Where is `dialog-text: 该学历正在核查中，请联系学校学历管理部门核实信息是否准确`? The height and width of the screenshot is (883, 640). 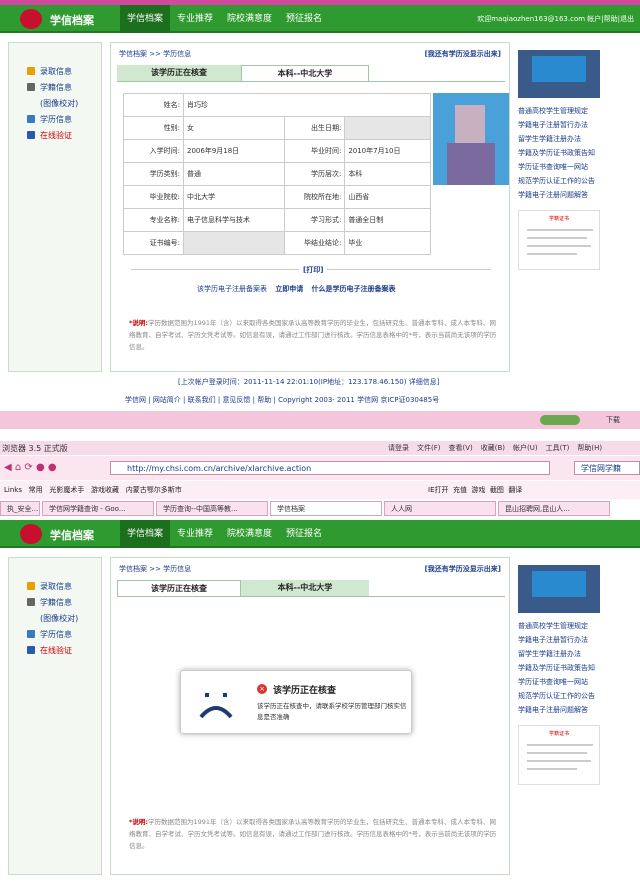
dialog-text: 该学历正在核查中，请联系学校学历管理部门核实信息是否准确 is located at coordinates (332, 711).